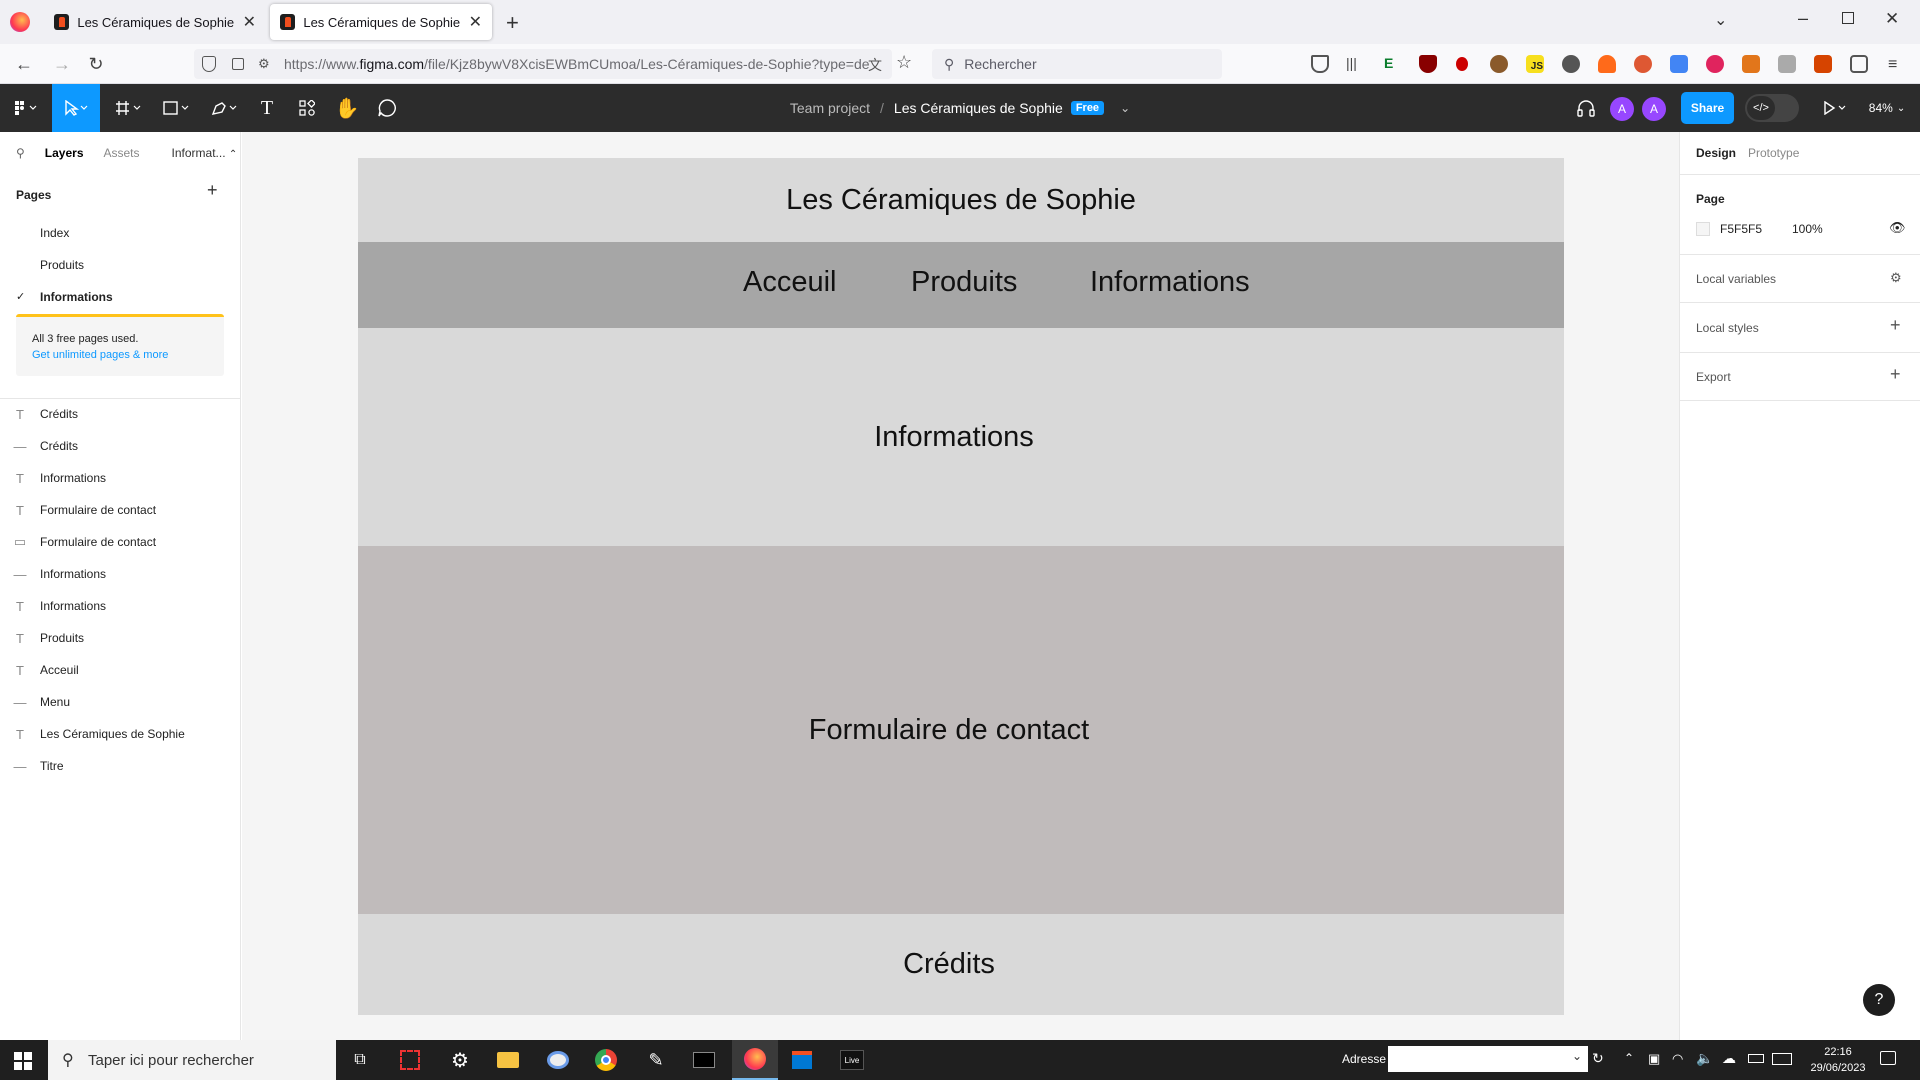 This screenshot has width=1920, height=1080. Describe the element at coordinates (1887, 108) in the screenshot. I see `zoom-dropdown: 84% ⌄` at that location.